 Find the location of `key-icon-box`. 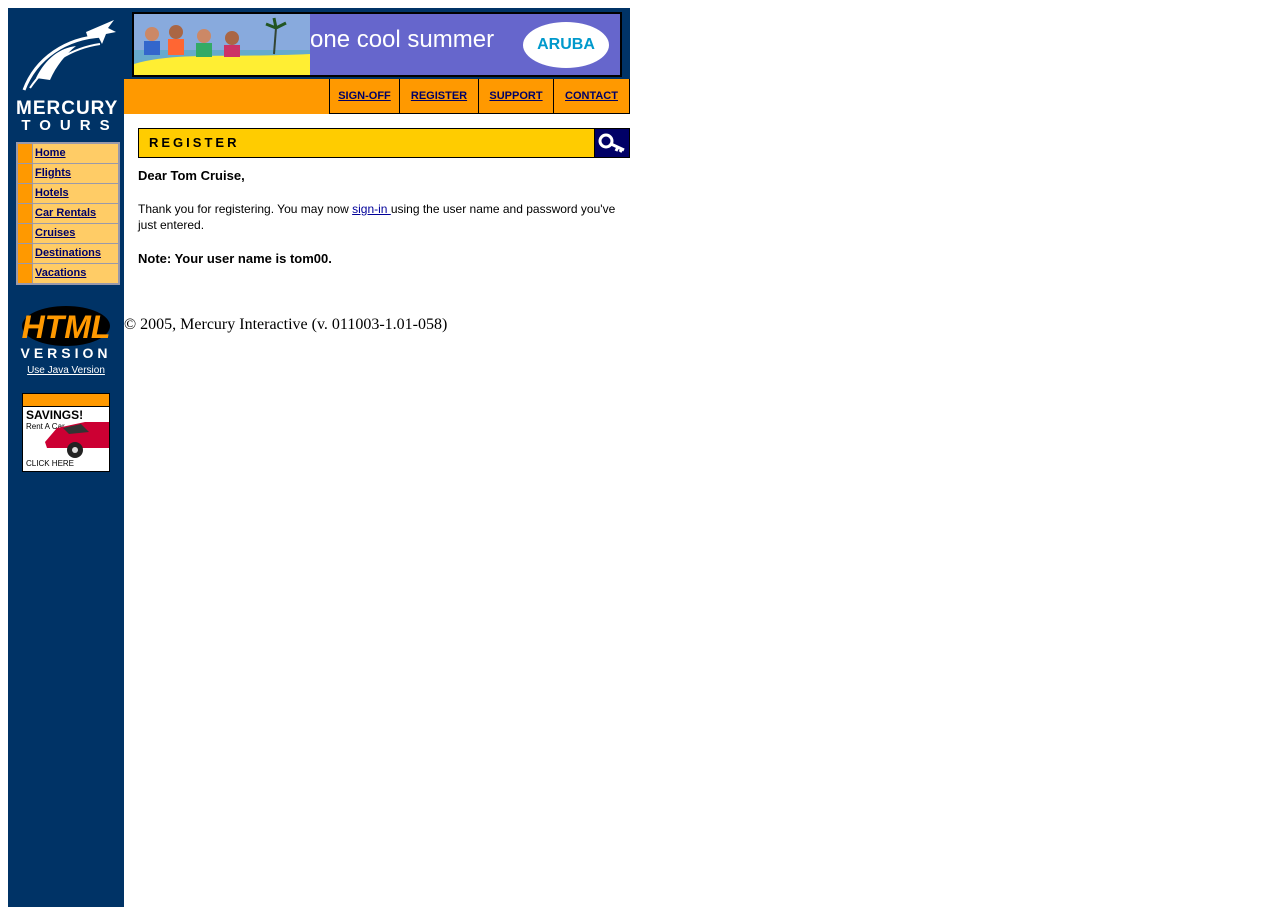

key-icon-box is located at coordinates (612, 143).